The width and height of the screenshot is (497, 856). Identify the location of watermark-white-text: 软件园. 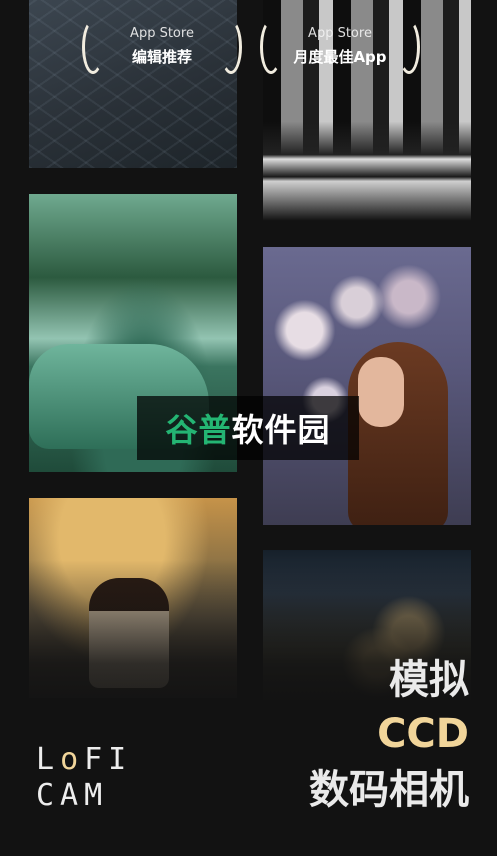
(281, 430).